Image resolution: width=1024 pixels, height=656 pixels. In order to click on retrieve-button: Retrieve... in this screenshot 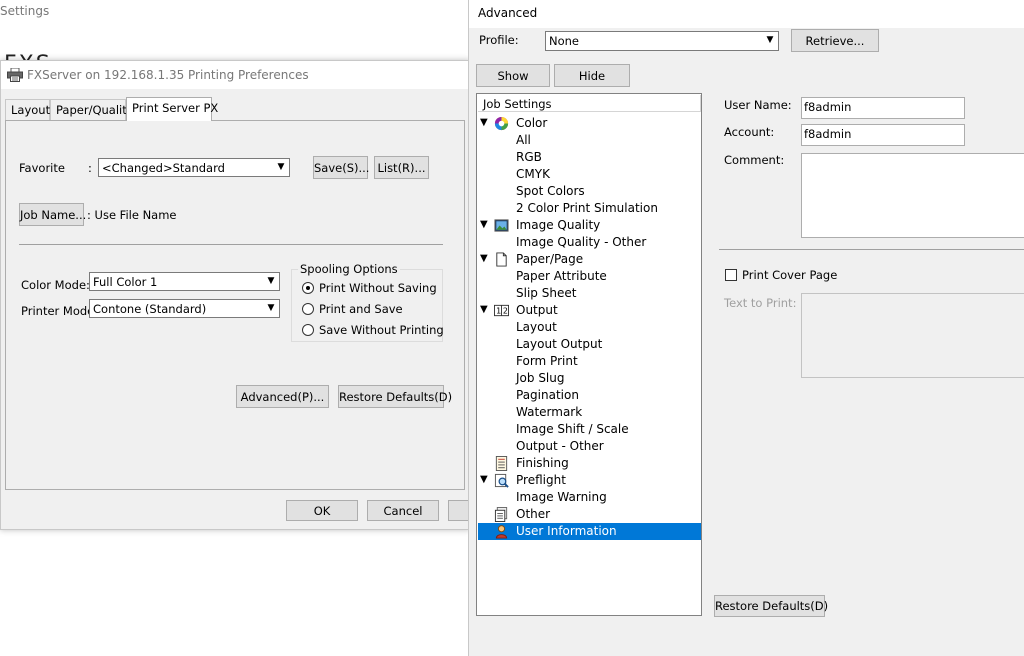, I will do `click(835, 40)`.